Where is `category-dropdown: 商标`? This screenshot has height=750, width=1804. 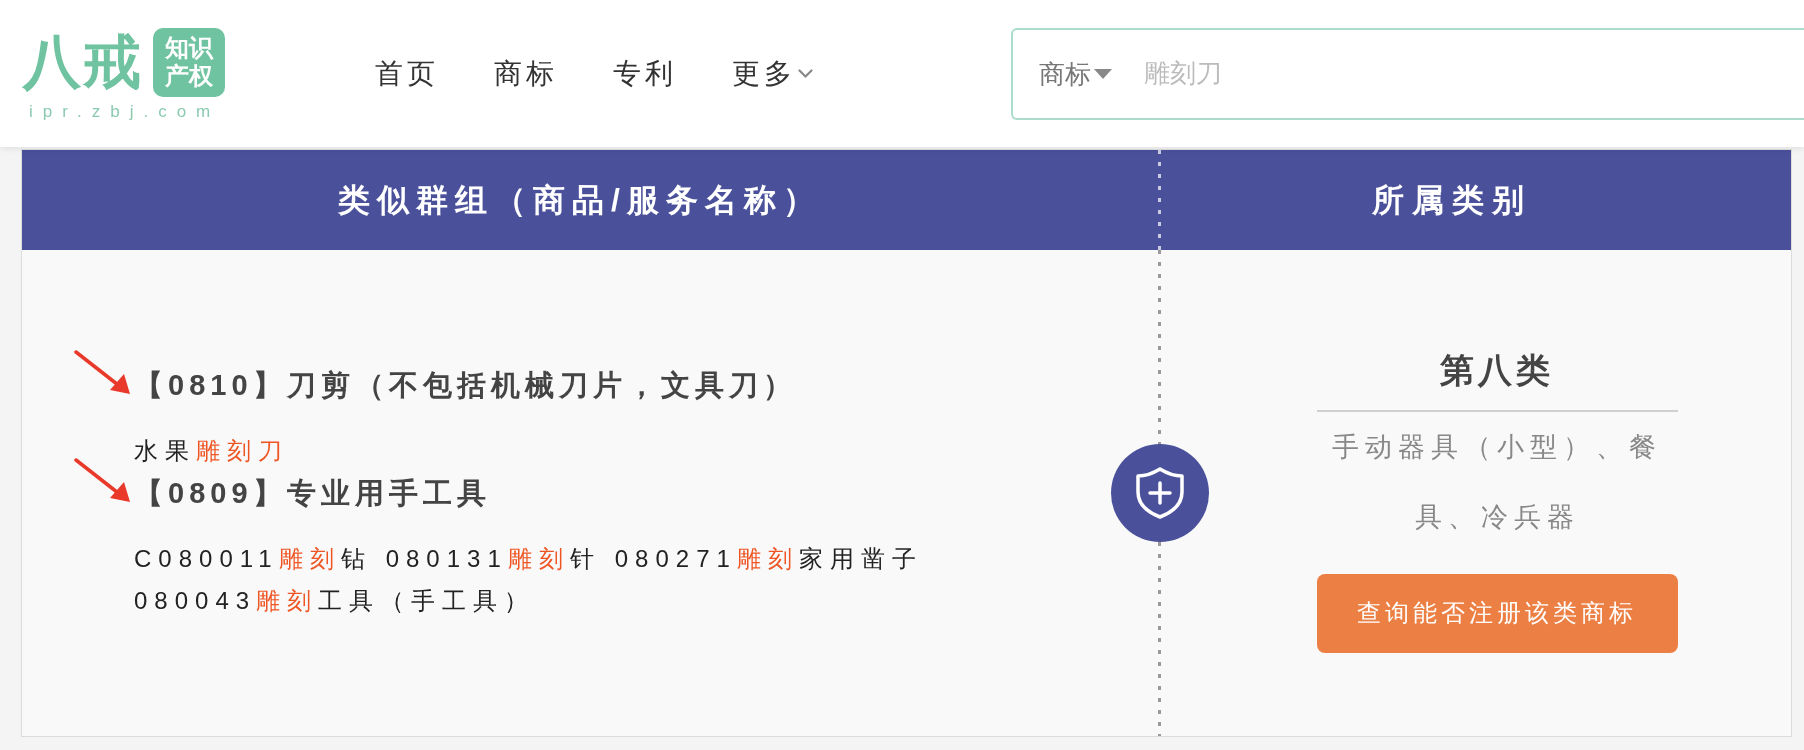
category-dropdown: 商标 is located at coordinates (1075, 73).